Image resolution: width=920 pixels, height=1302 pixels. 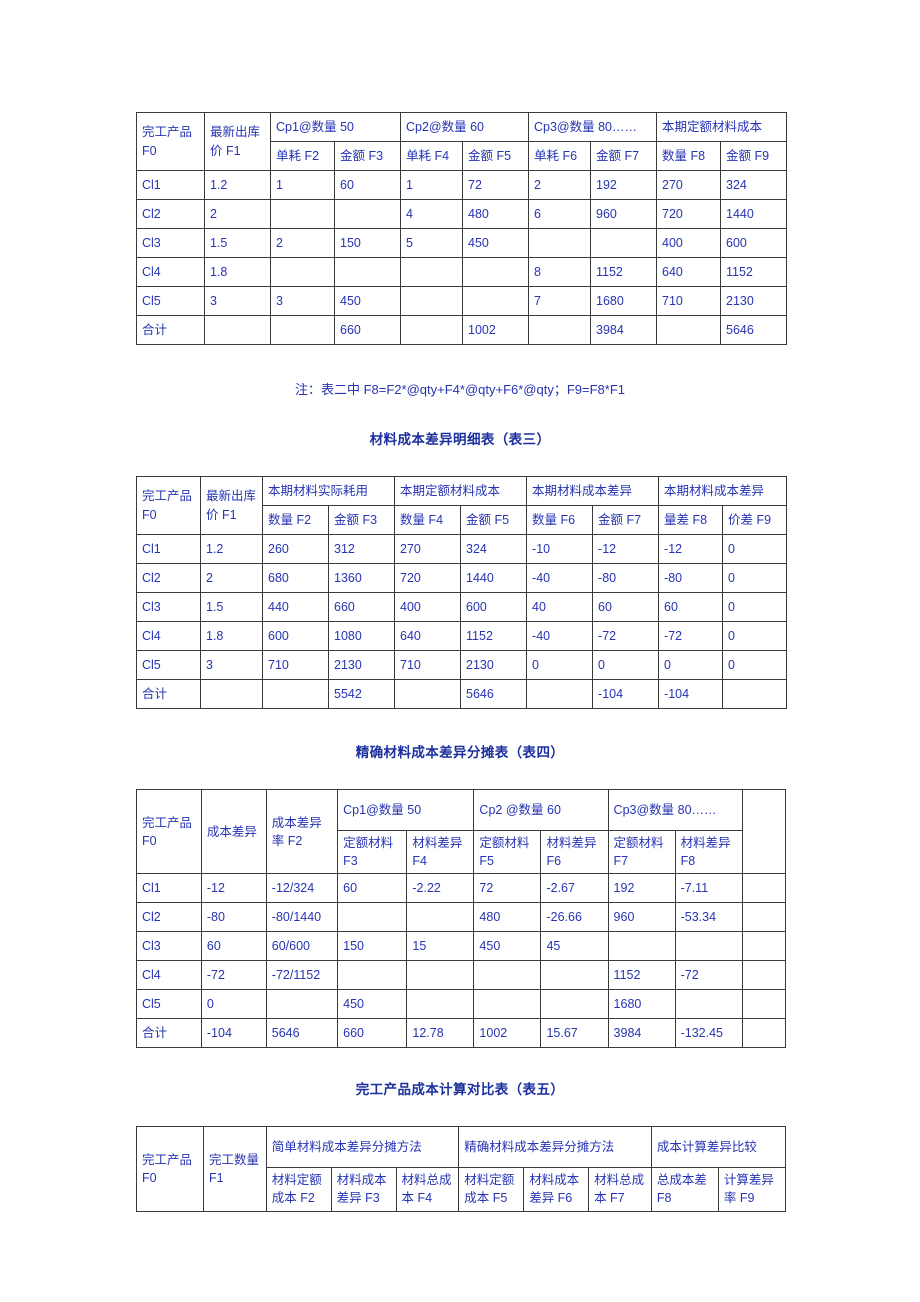 What do you see at coordinates (641, 1004) in the screenshot?
I see `cell: 1680` at bounding box center [641, 1004].